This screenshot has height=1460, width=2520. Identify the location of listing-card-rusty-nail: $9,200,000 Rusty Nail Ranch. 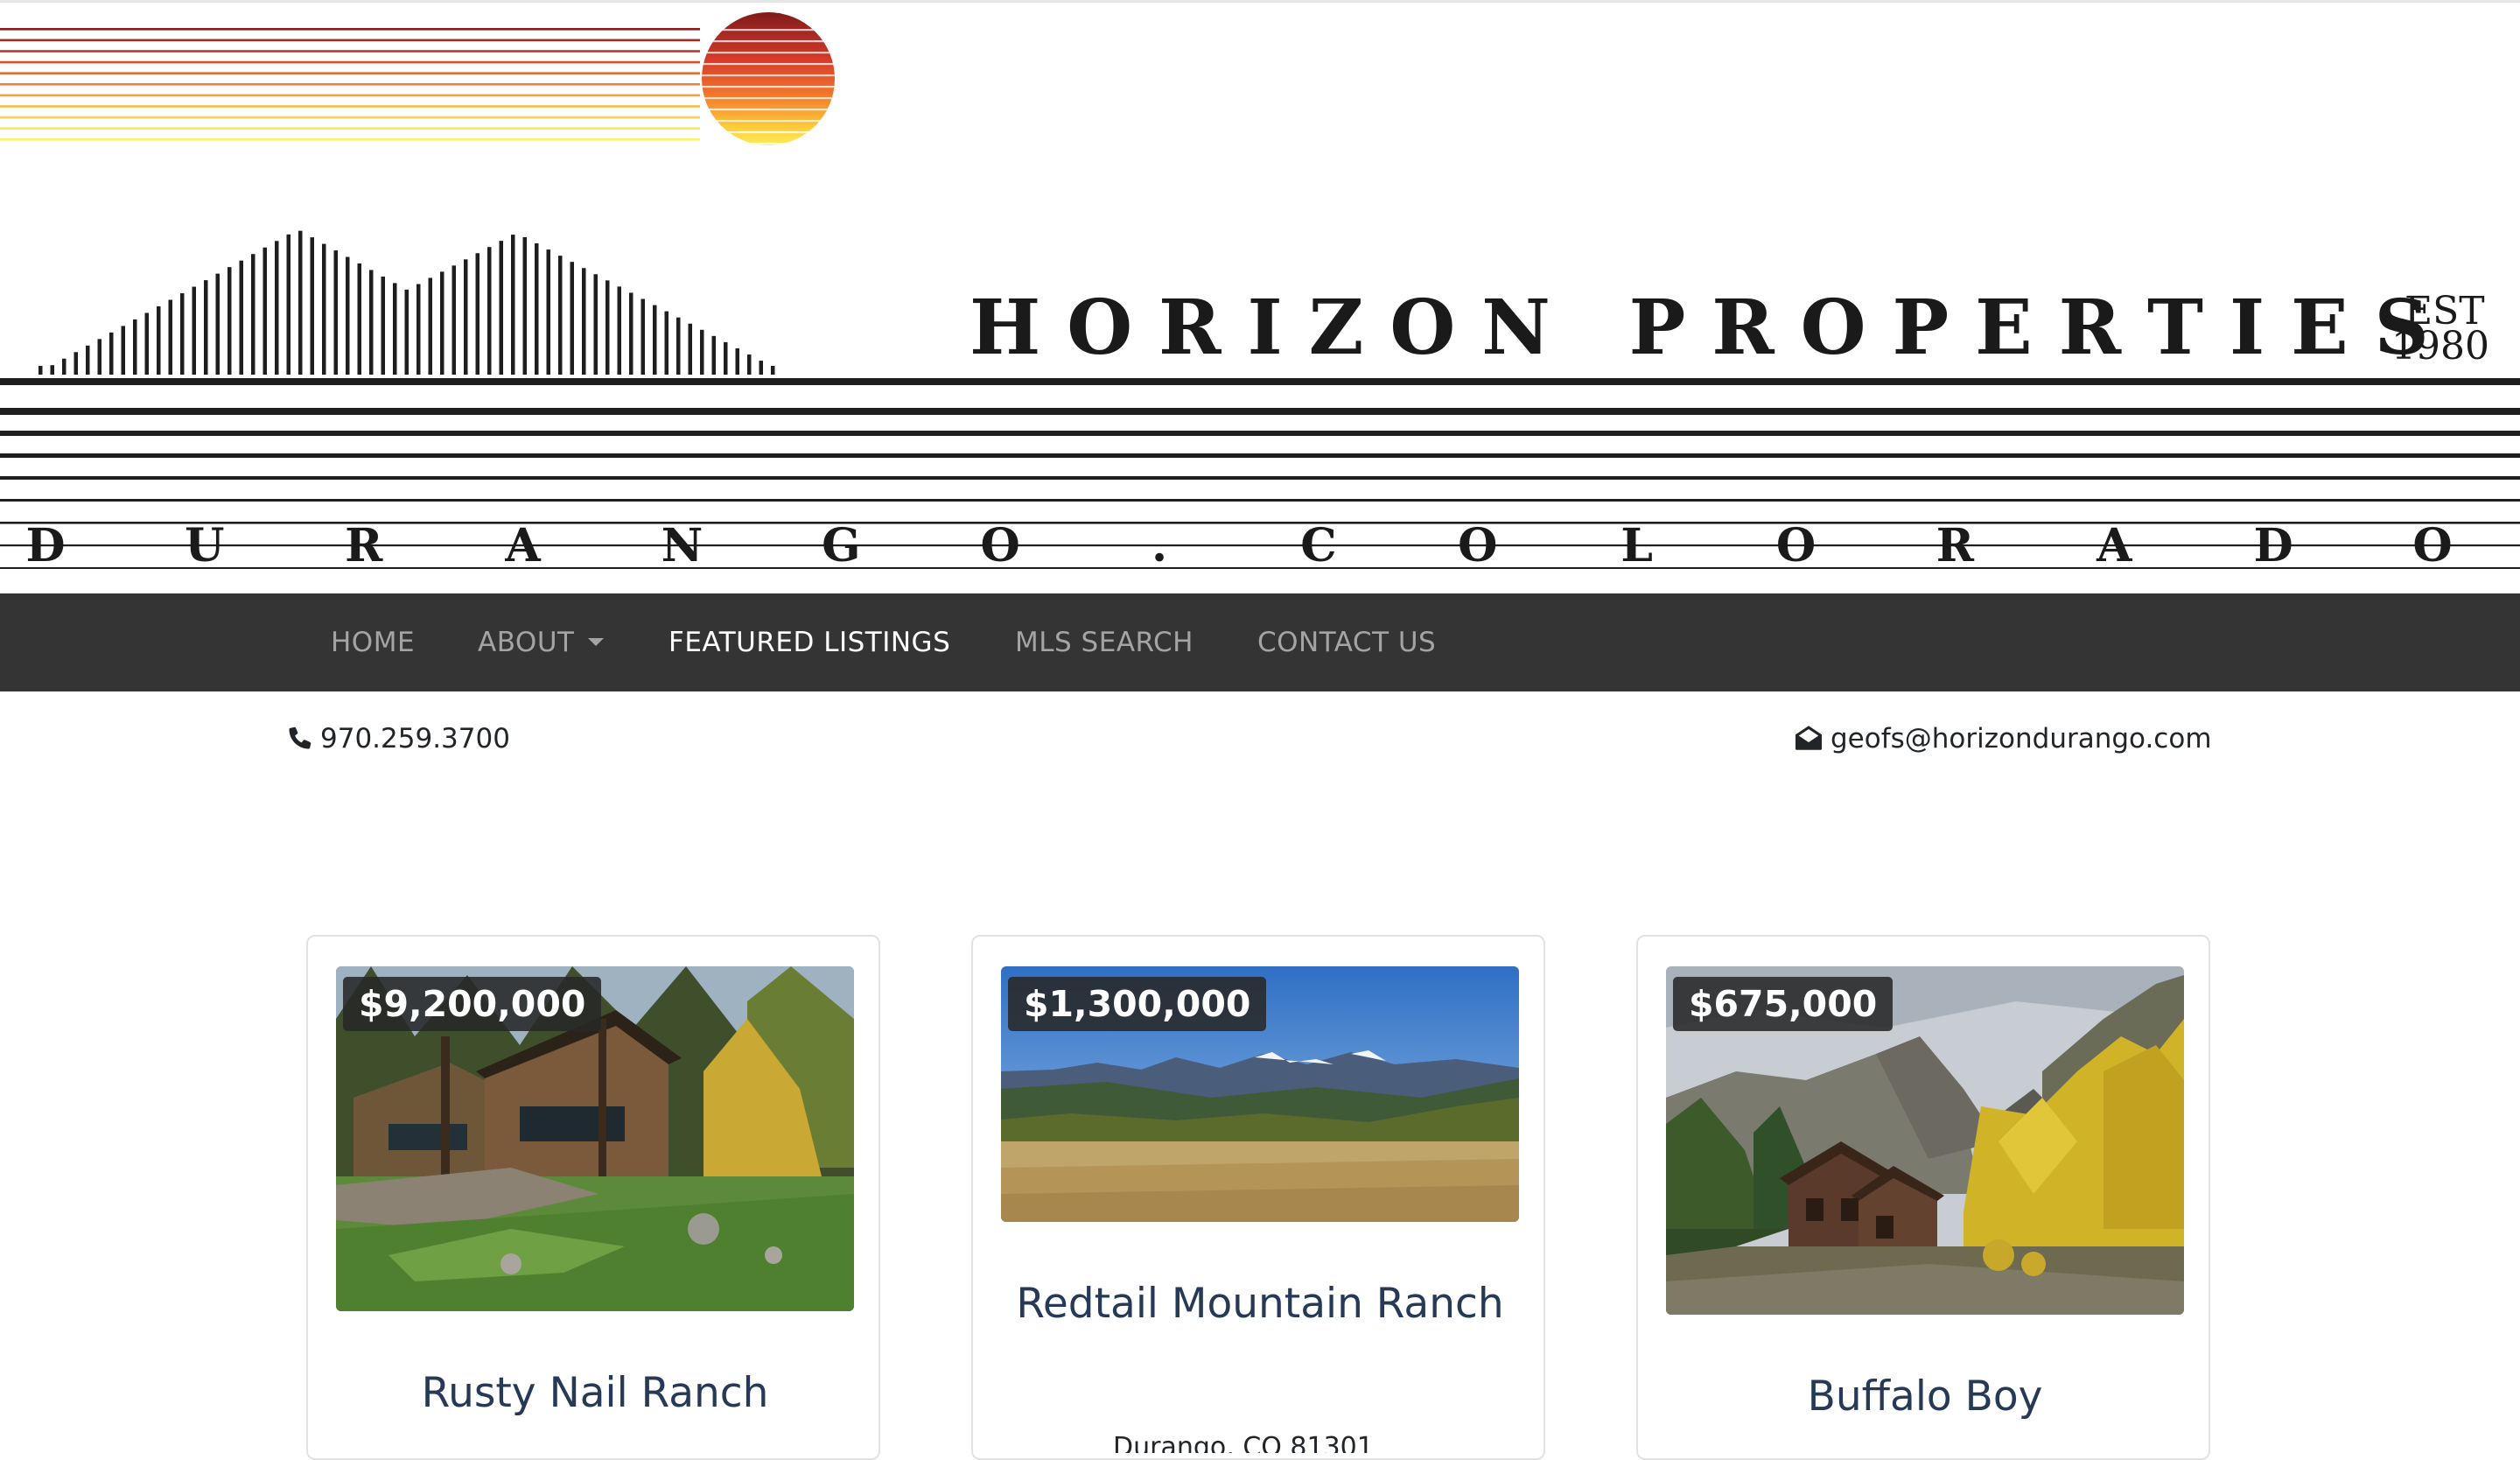
(593, 1197).